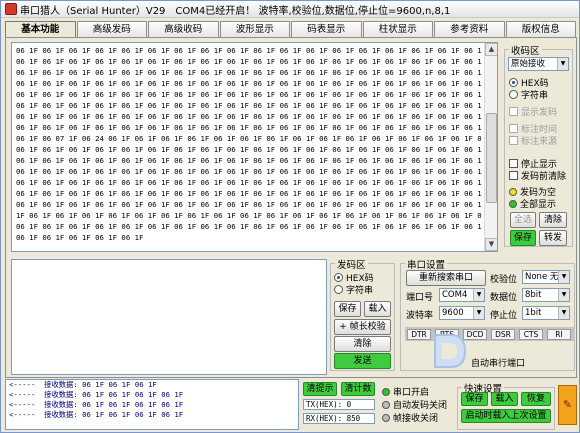 The width and height of the screenshot is (580, 433). What do you see at coordinates (491, 158) in the screenshot?
I see `scroll-thumb` at bounding box center [491, 158].